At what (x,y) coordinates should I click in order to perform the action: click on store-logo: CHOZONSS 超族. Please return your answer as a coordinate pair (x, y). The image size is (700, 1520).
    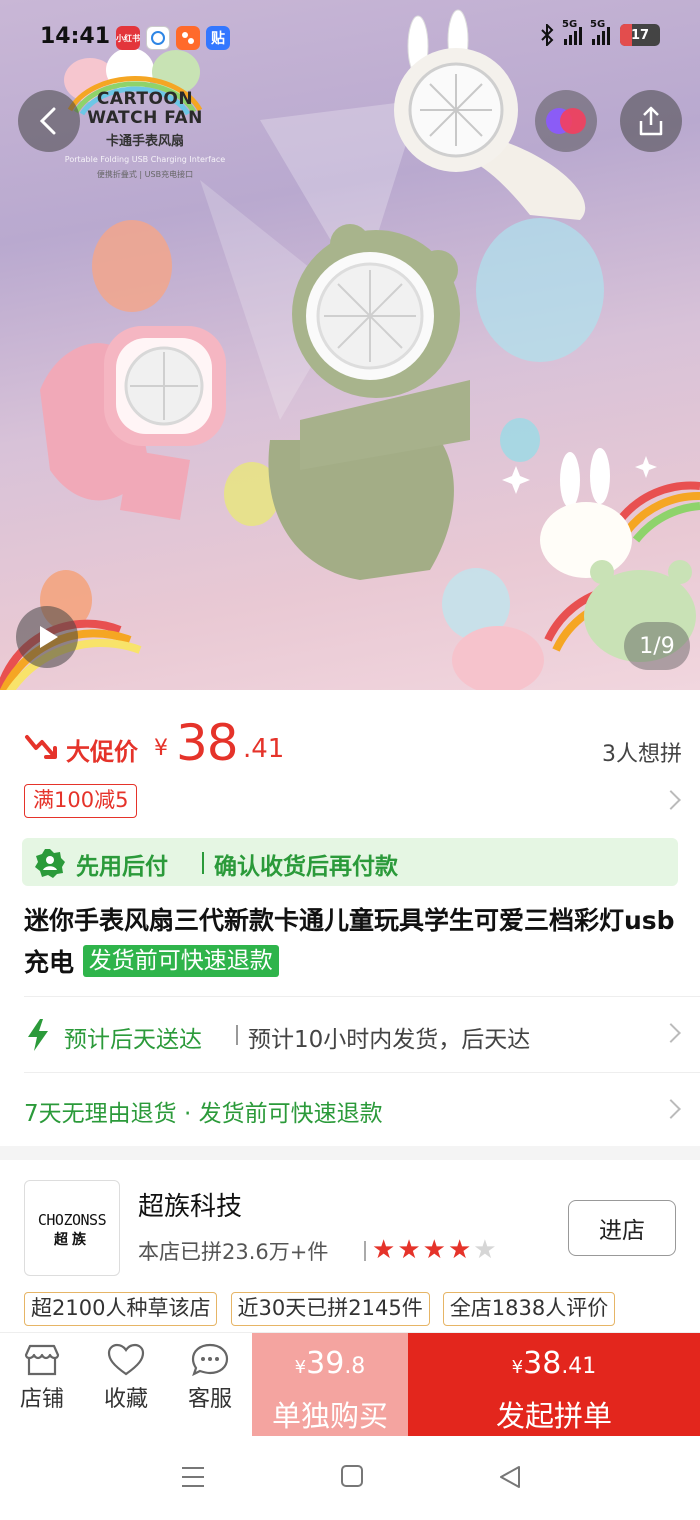
    Looking at the image, I should click on (72, 1228).